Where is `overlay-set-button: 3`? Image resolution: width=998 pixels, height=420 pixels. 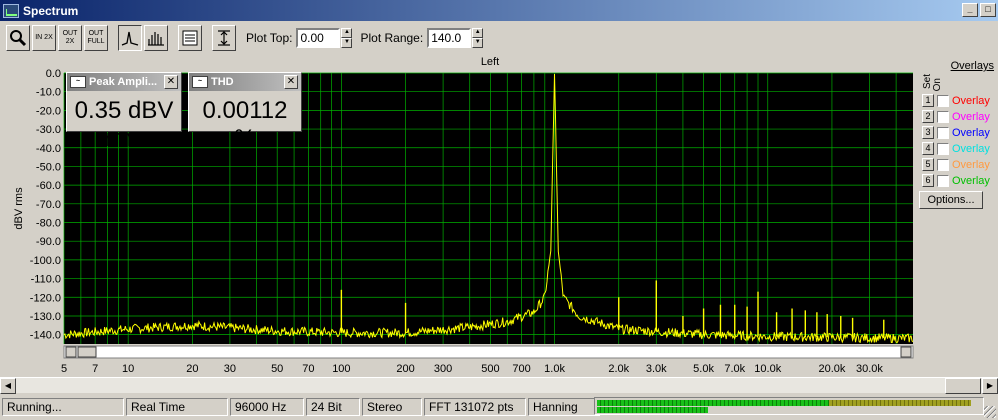 overlay-set-button: 3 is located at coordinates (928, 132).